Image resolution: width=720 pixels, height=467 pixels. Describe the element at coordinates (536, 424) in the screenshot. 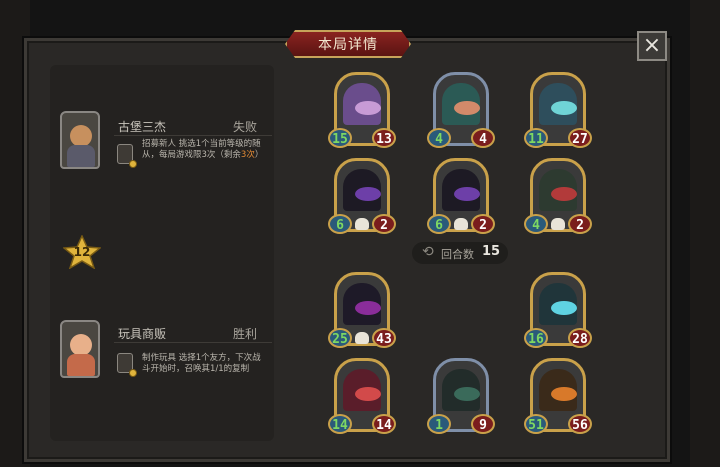

I see `minion-attack: 51` at that location.